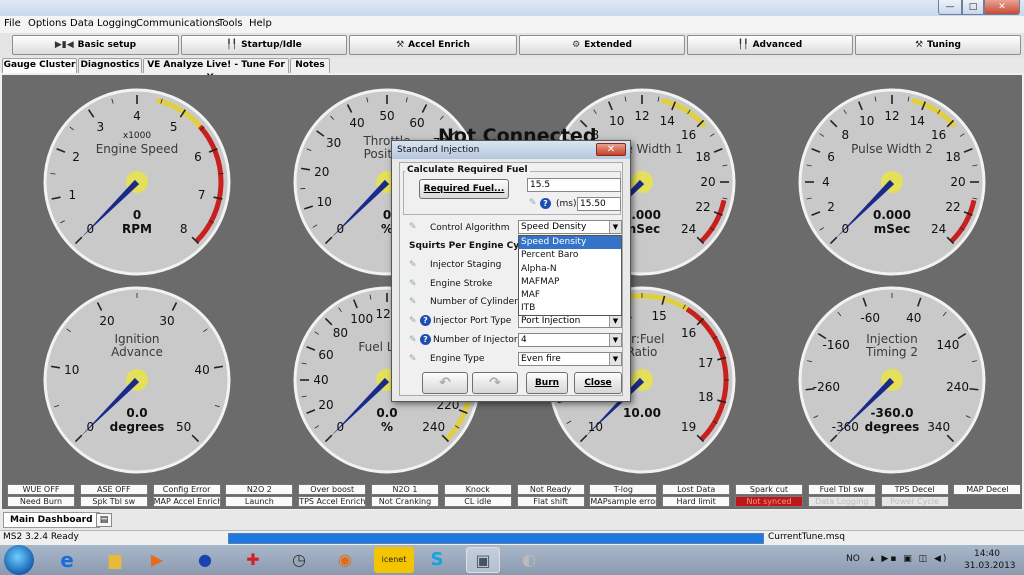 The height and width of the screenshot is (575, 1024). I want to click on gauge-value: 0.0, so click(387, 413).